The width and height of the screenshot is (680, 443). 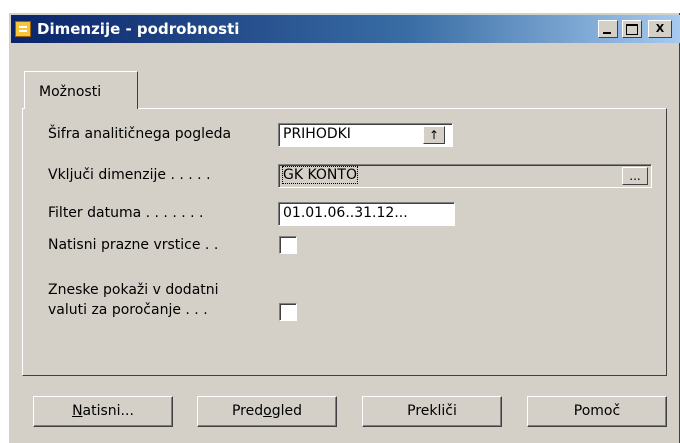 I want to click on show-amounts-label-line2: valuti za poročanje . . ., so click(x=128, y=310).